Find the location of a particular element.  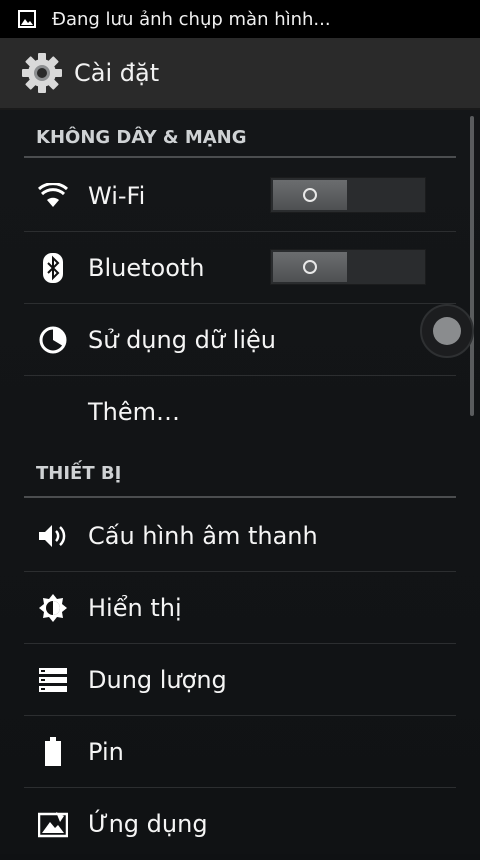

setting-label: Hiển thị is located at coordinates (135, 607).